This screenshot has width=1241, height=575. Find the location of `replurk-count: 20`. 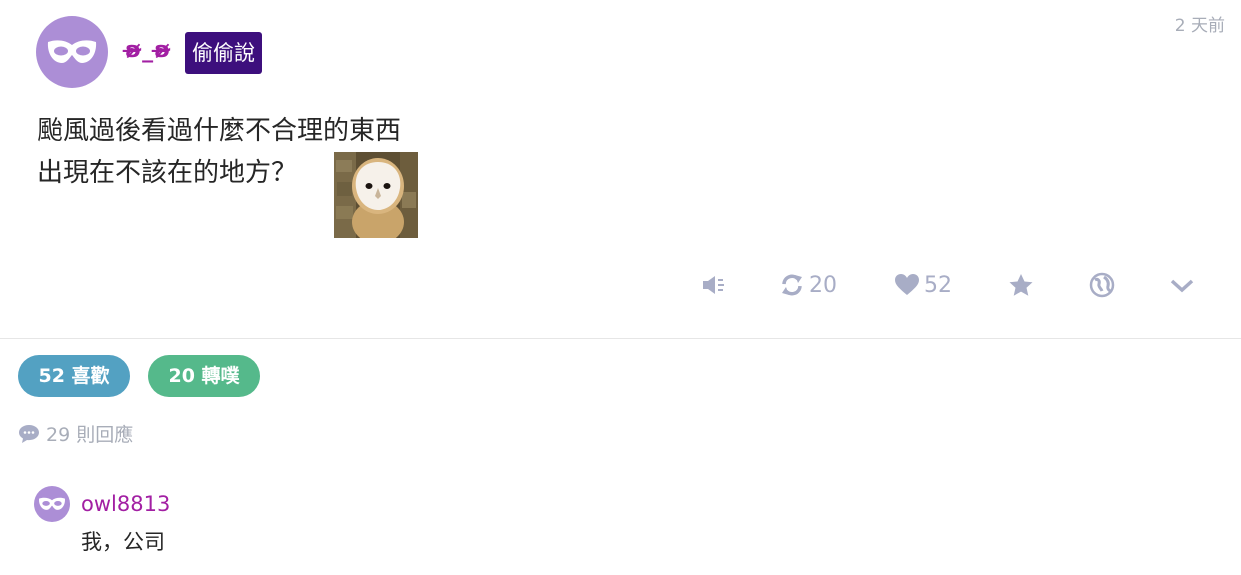

replurk-count: 20 is located at coordinates (823, 285).